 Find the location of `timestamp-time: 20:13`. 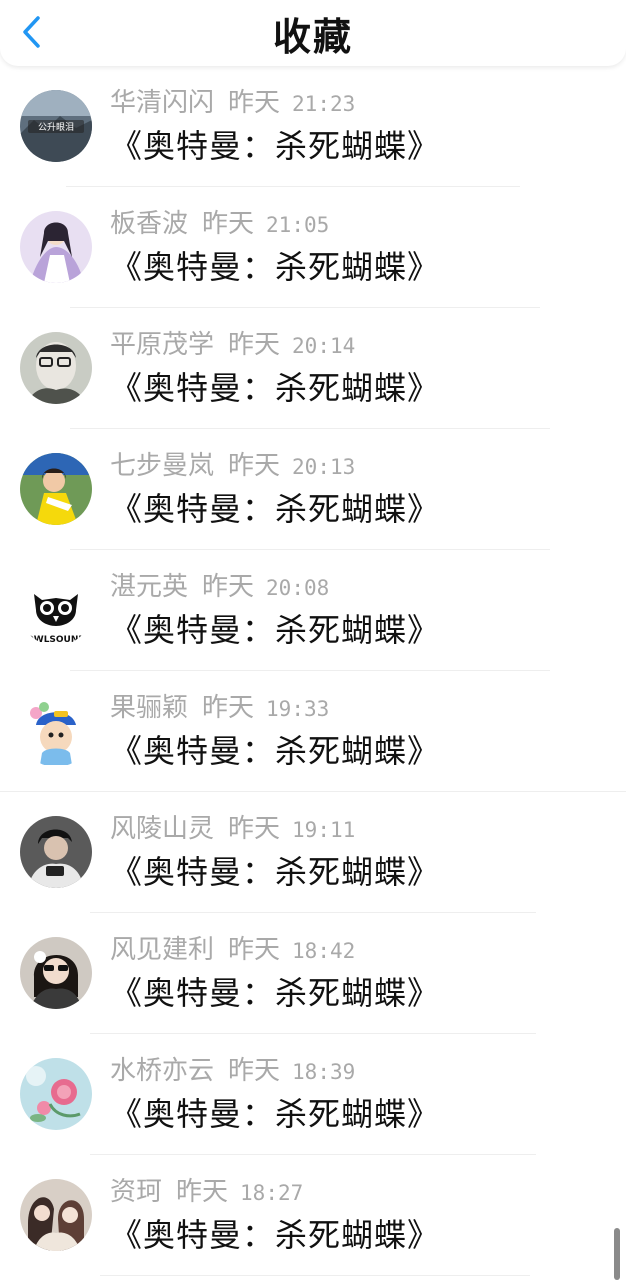

timestamp-time: 20:13 is located at coordinates (324, 467).